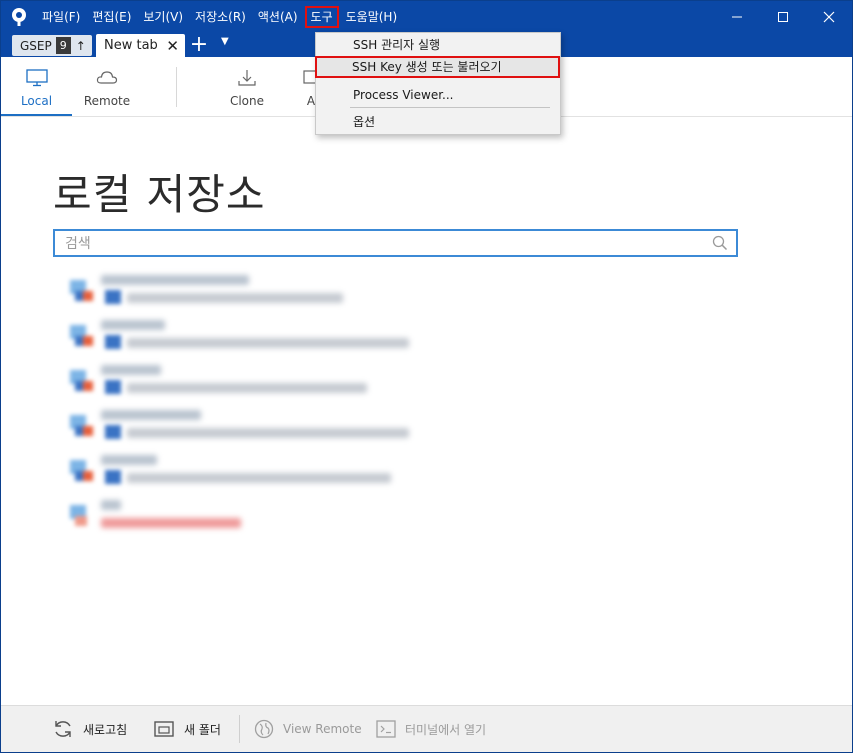  What do you see at coordinates (372, 17) in the screenshot?
I see `menu-help: 도움말(H)` at bounding box center [372, 17].